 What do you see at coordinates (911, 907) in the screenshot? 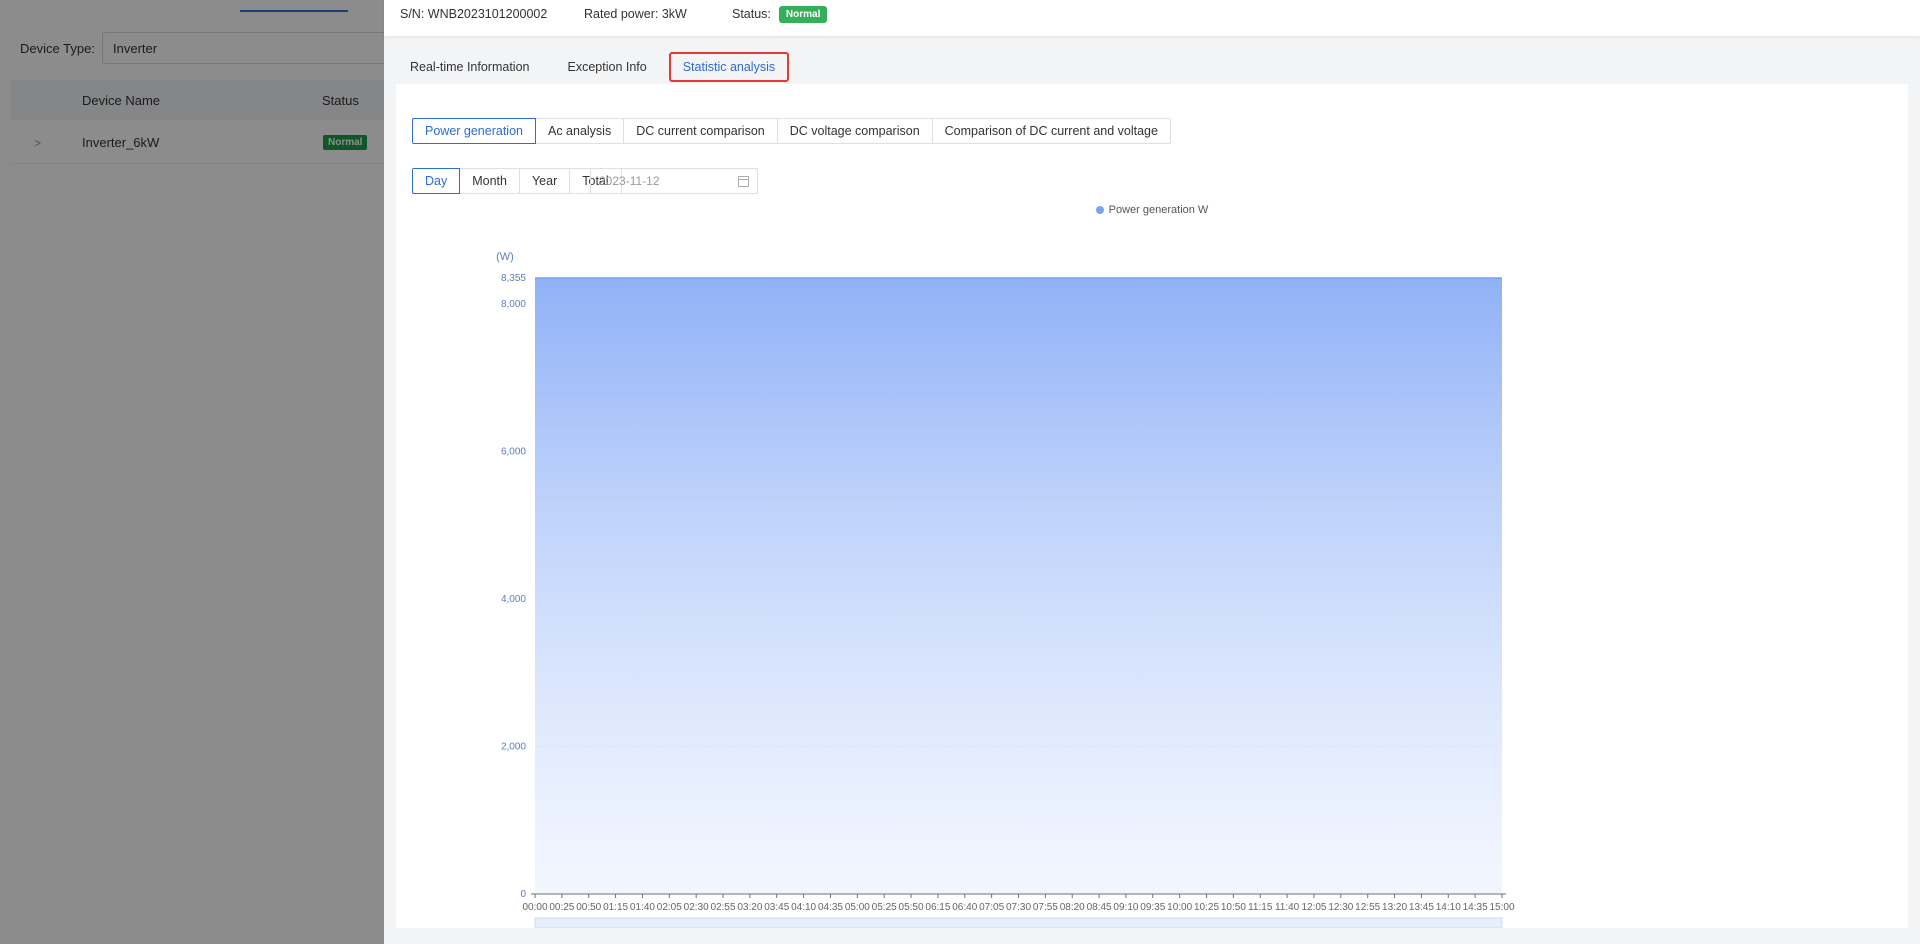
I see `x-tick-label: 05:50` at bounding box center [911, 907].